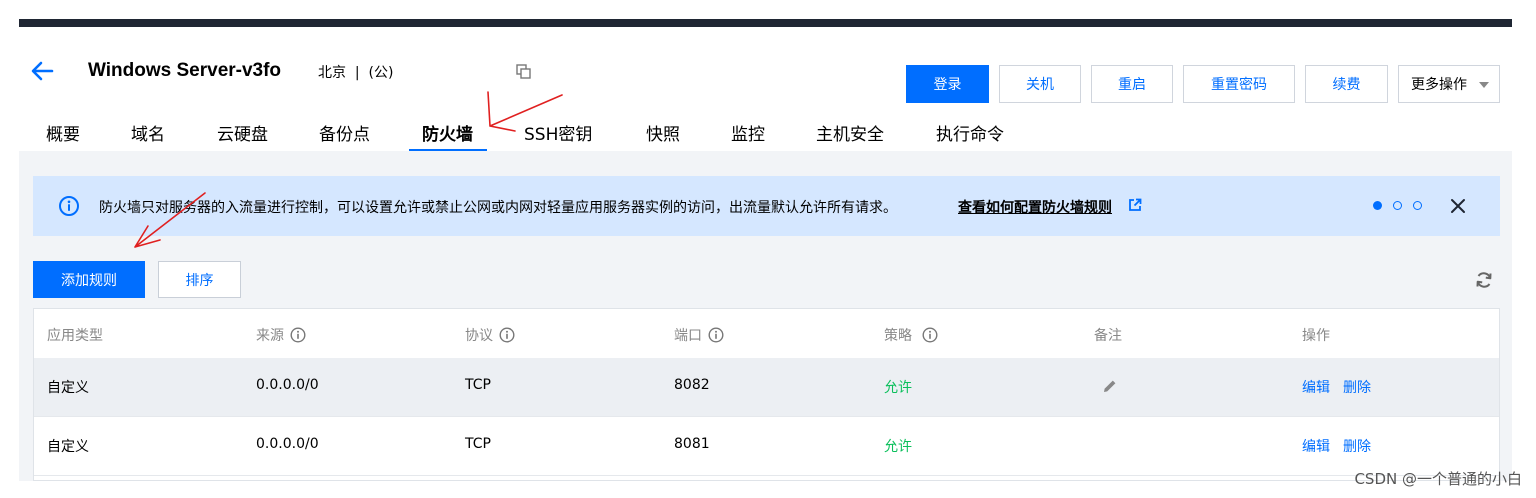 The height and width of the screenshot is (498, 1536). What do you see at coordinates (199, 279) in the screenshot?
I see `sort-button: 排序` at bounding box center [199, 279].